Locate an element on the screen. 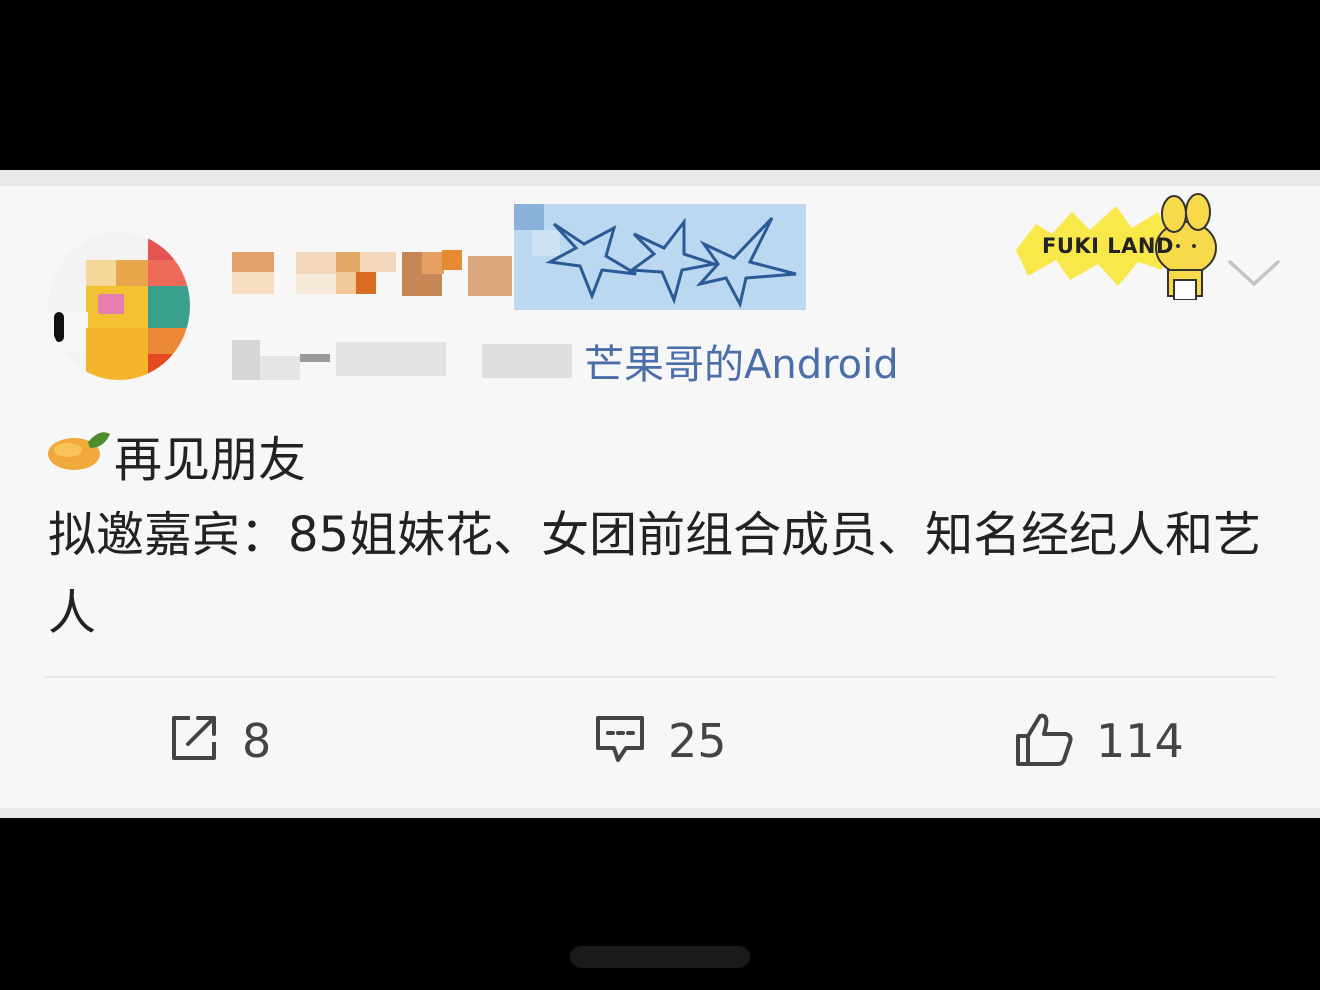 This screenshot has width=1320, height=990. post-title: 再见朋友 is located at coordinates (210, 460).